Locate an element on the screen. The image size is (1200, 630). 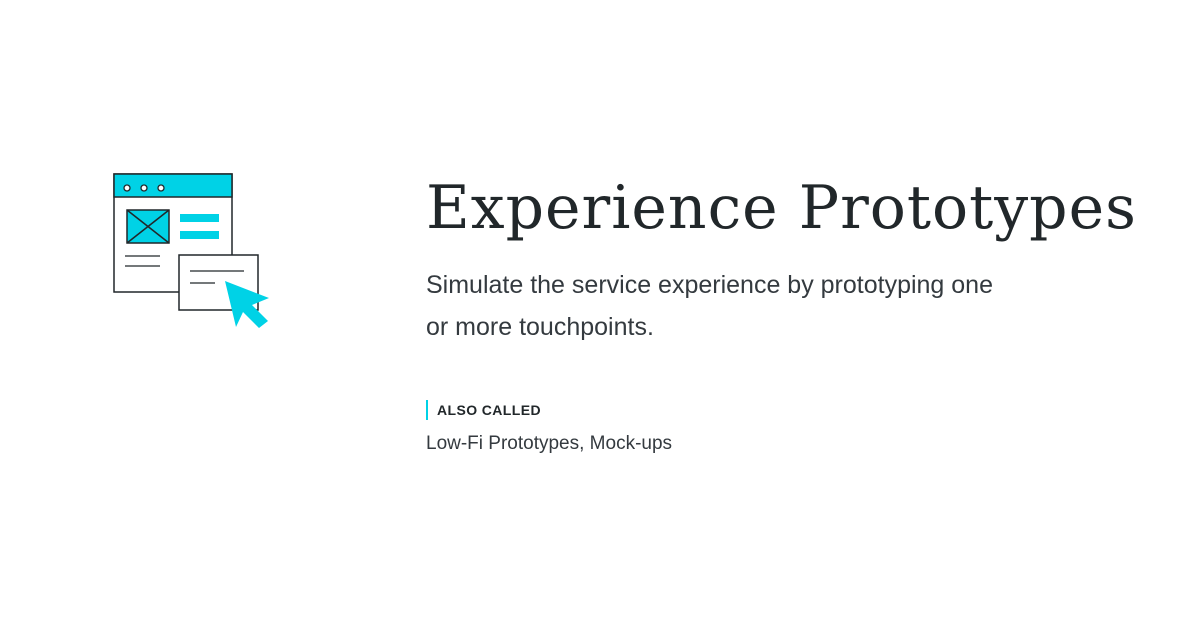
page-title: Experience Prototypes is located at coordinates (781, 208).